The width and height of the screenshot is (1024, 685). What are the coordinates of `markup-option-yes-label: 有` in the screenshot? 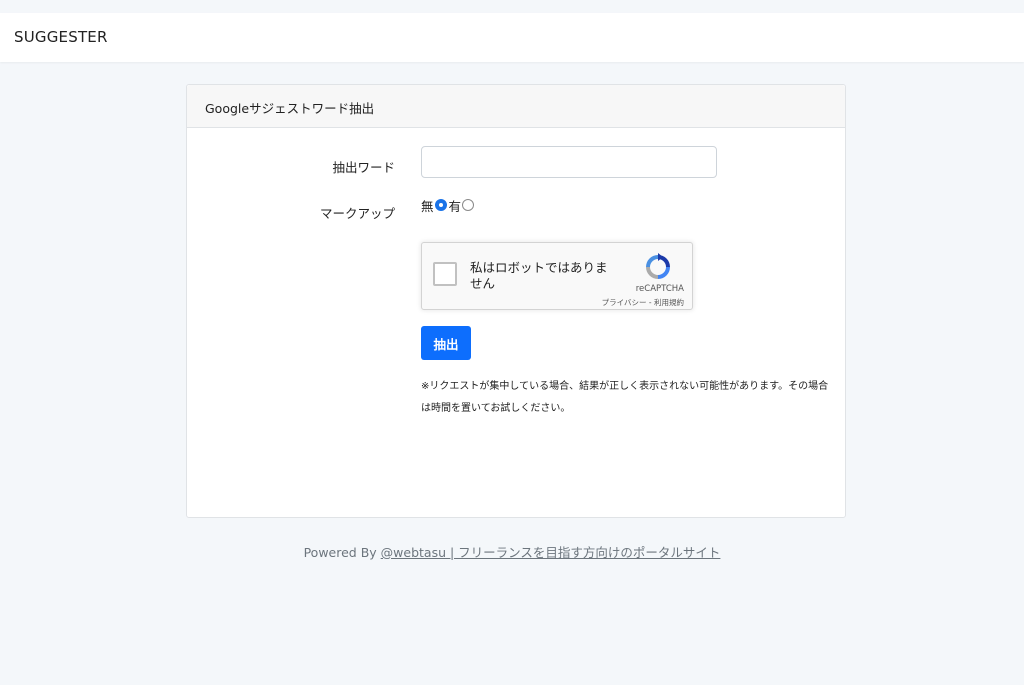 It's located at (455, 206).